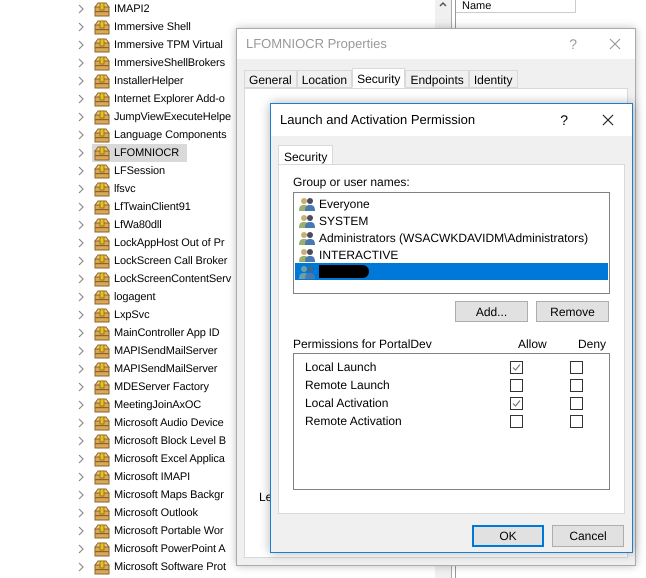 This screenshot has height=578, width=646. Describe the element at coordinates (160, 333) in the screenshot. I see `tree-item: MainController App ID` at that location.